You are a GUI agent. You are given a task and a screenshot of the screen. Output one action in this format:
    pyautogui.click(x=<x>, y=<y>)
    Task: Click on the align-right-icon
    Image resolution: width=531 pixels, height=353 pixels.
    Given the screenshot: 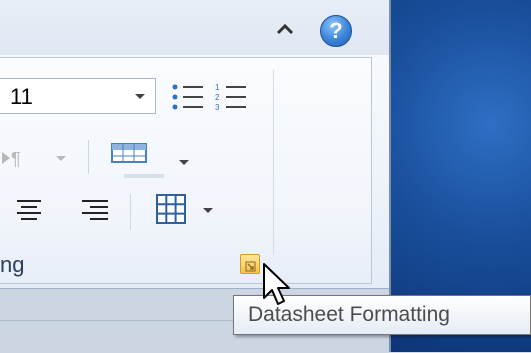 What is the action you would take?
    pyautogui.click(x=95, y=213)
    